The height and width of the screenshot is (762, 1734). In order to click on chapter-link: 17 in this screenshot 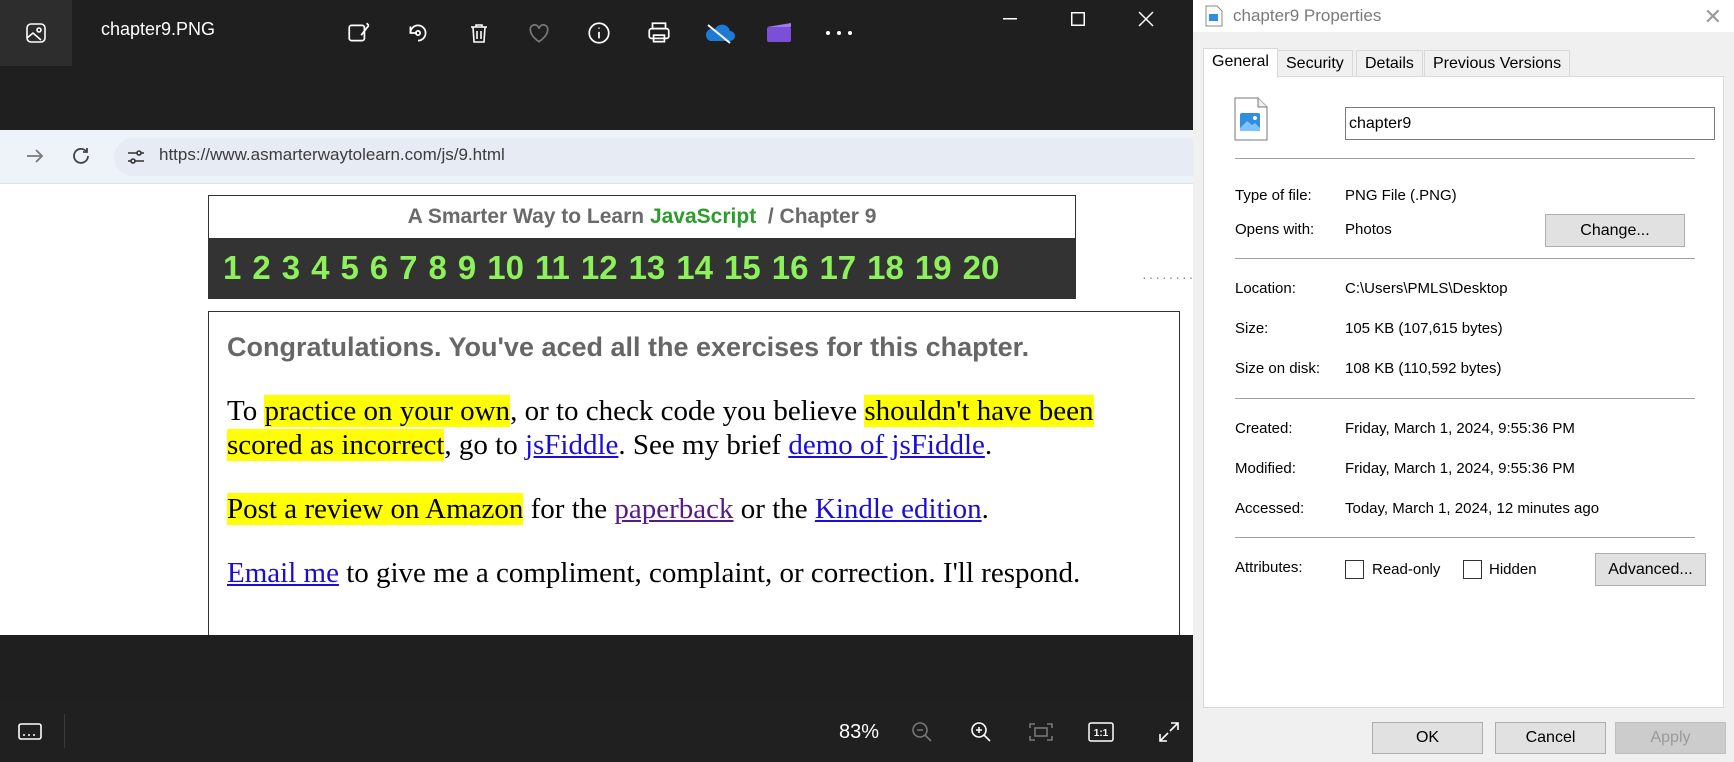, I will do `click(838, 267)`.